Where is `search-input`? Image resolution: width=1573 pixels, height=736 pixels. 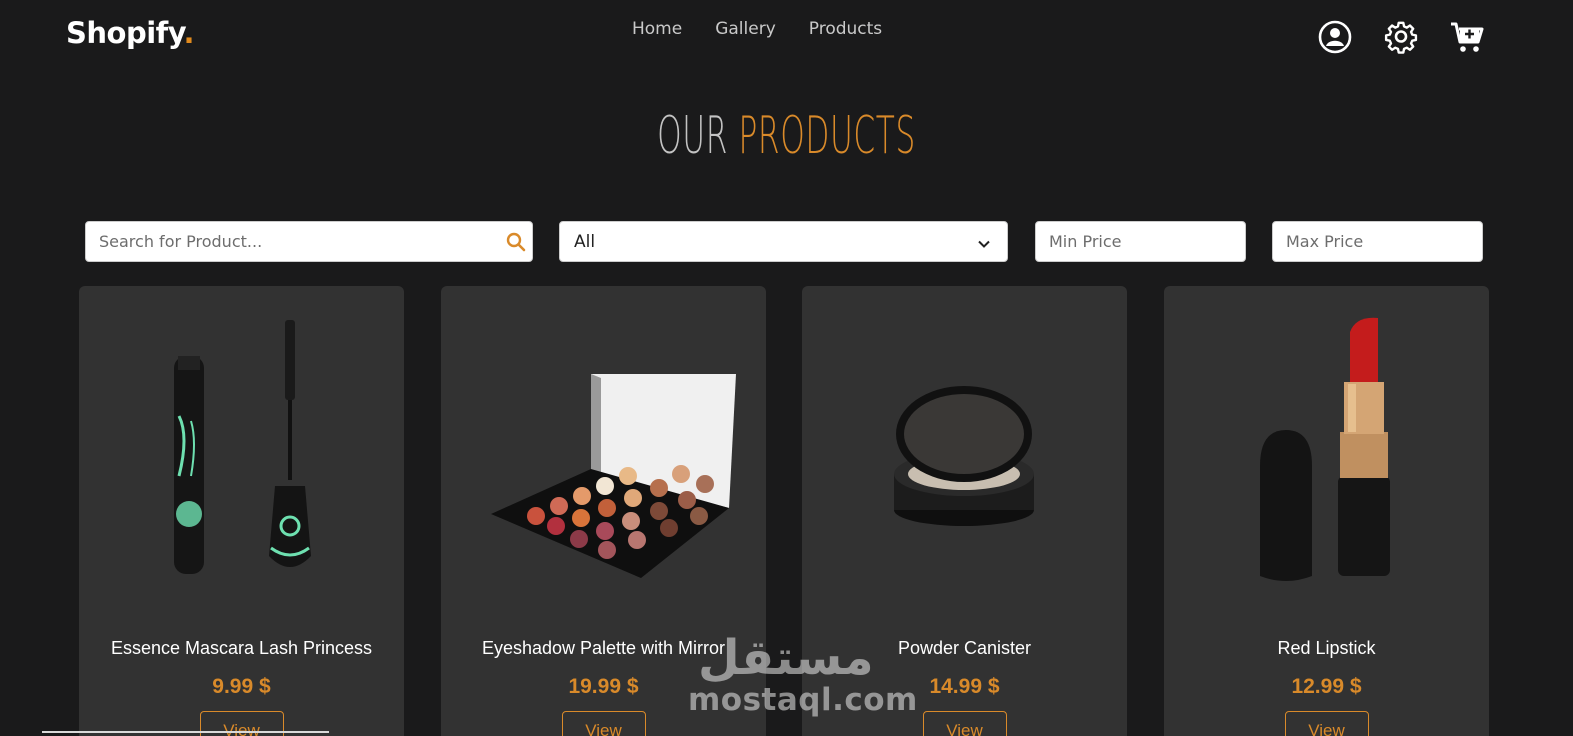
search-input is located at coordinates (309, 241).